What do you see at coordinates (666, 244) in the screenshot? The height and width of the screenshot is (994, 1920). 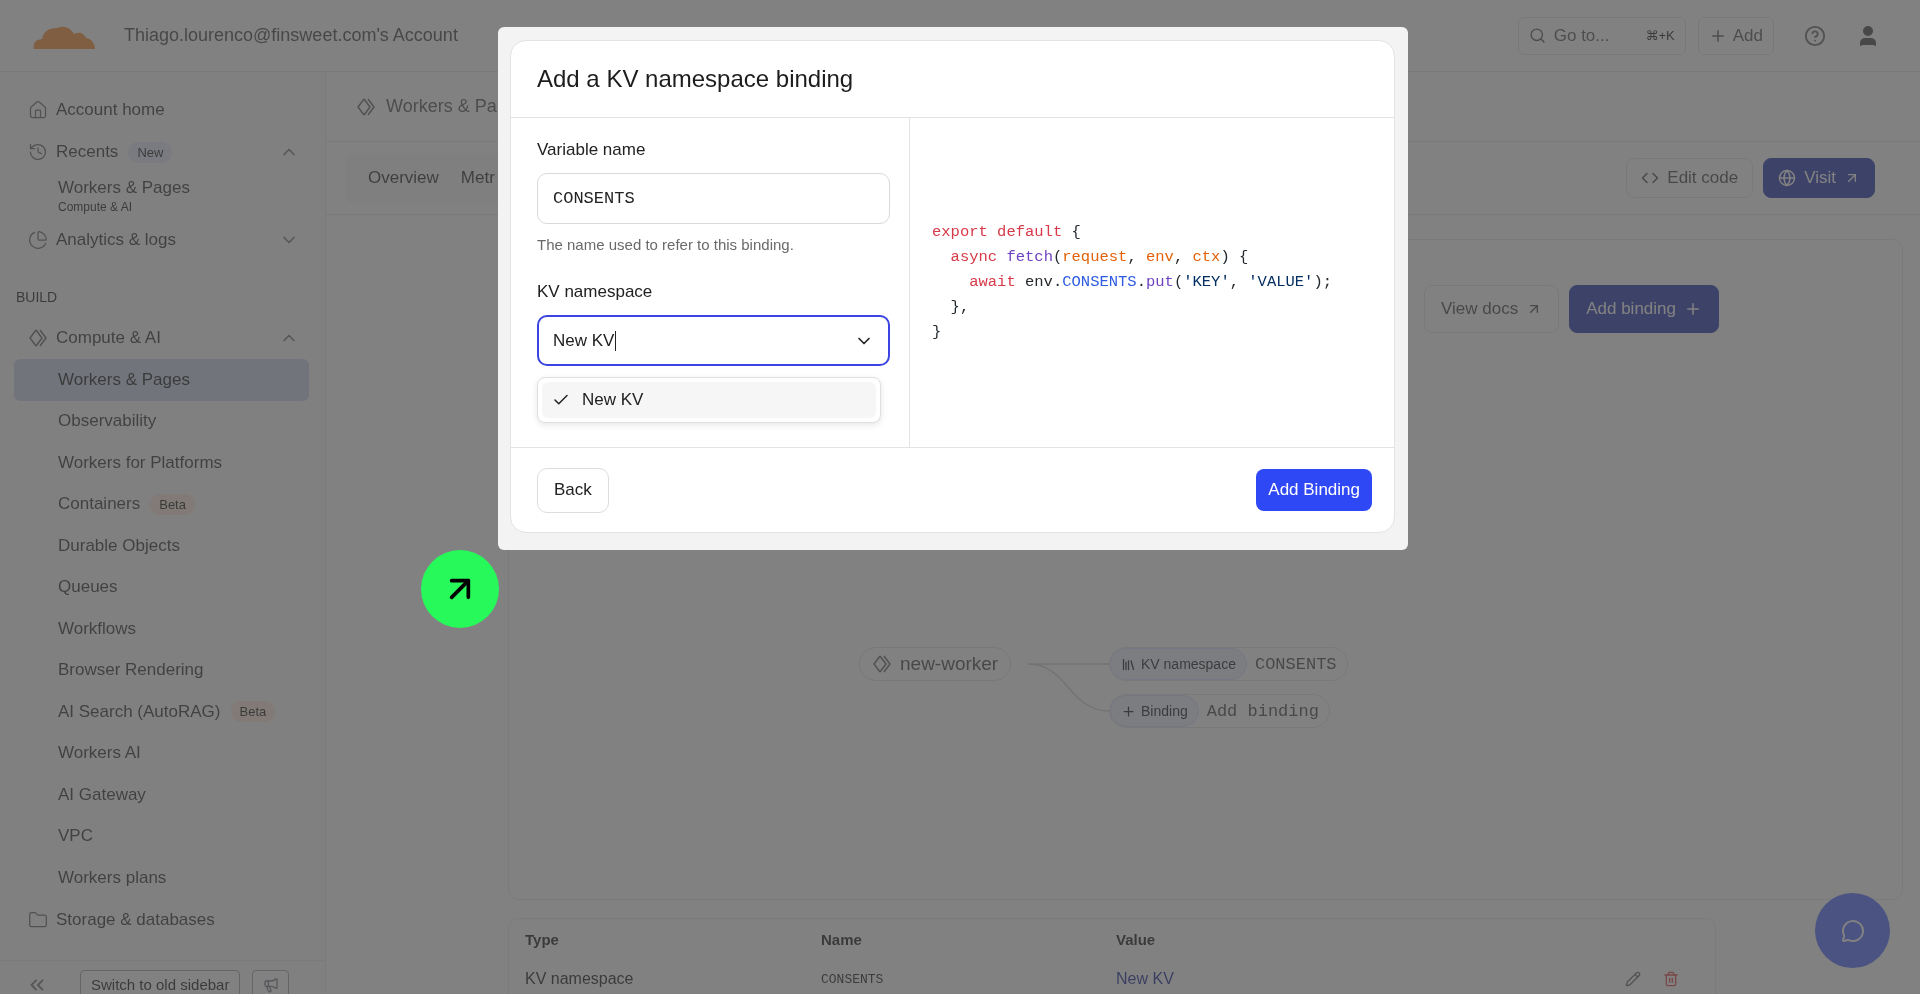 I see `field-hint: The name used to refer to this binding.` at bounding box center [666, 244].